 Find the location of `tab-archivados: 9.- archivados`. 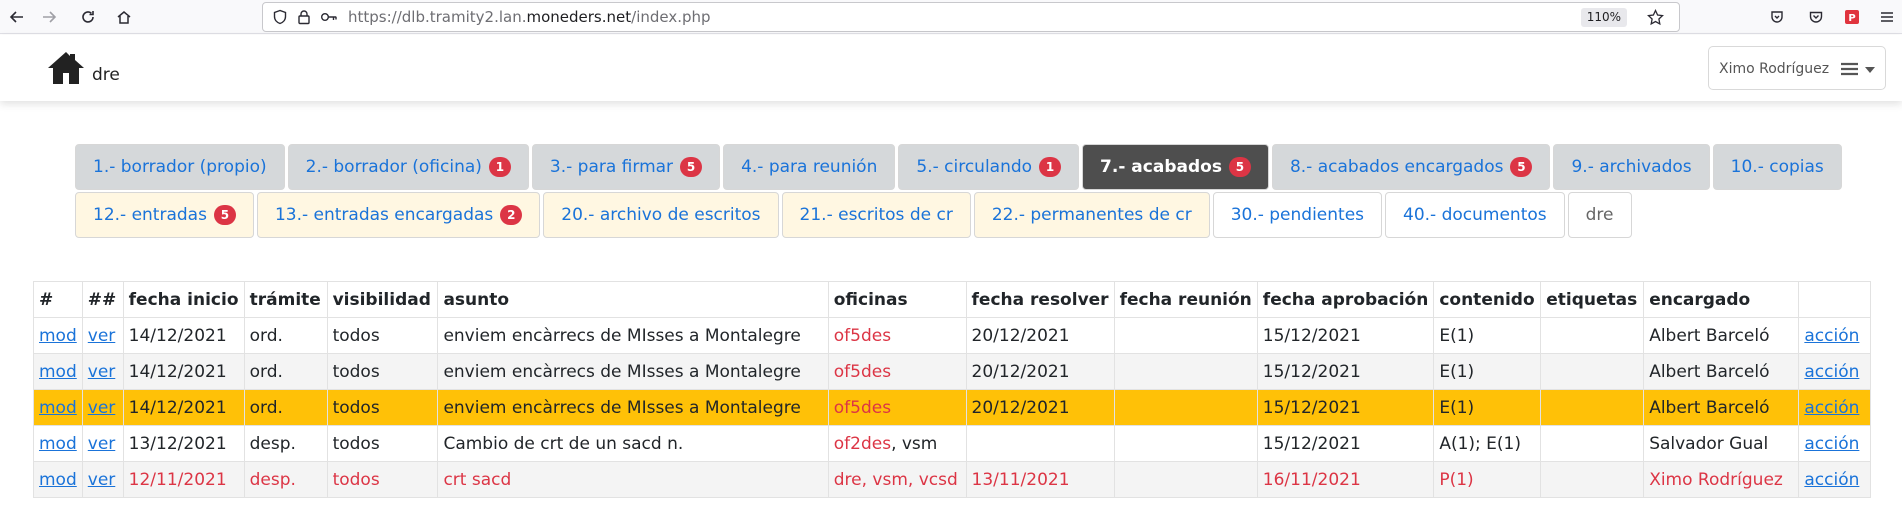

tab-archivados: 9.- archivados is located at coordinates (1631, 167).